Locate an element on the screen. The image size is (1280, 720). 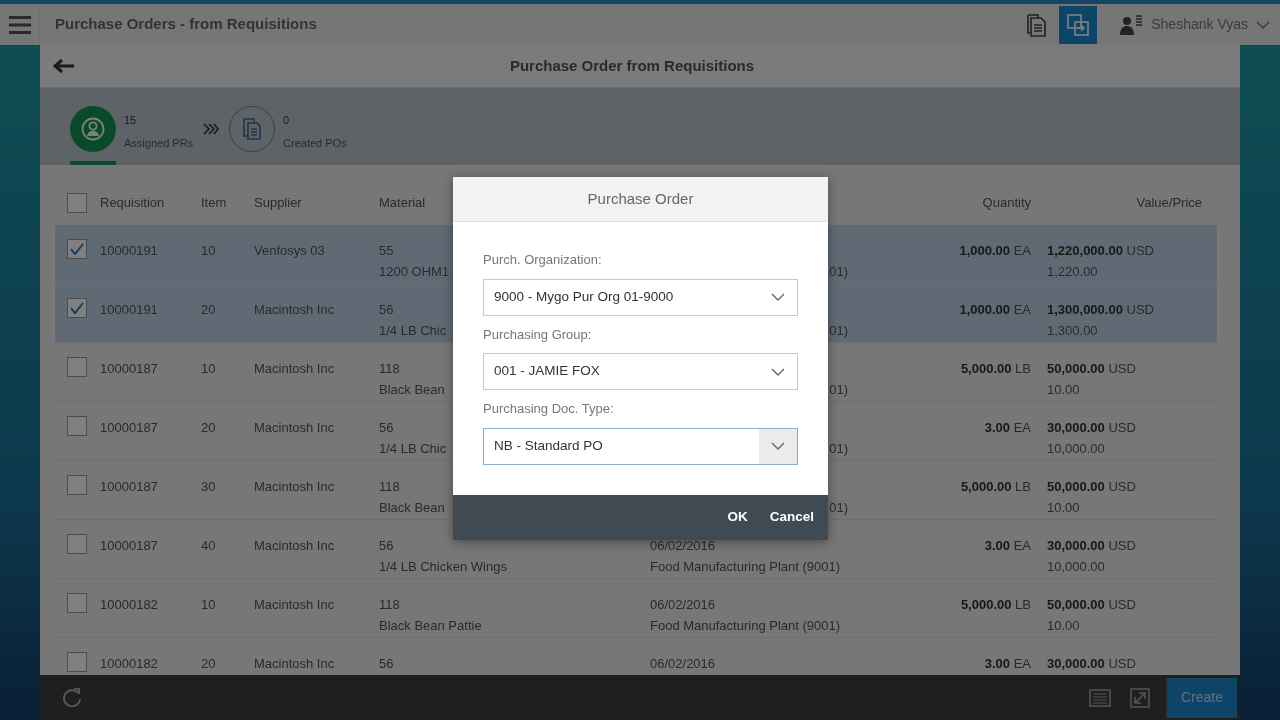
page-title: Purchase Order from Requisitions is located at coordinates (632, 65).